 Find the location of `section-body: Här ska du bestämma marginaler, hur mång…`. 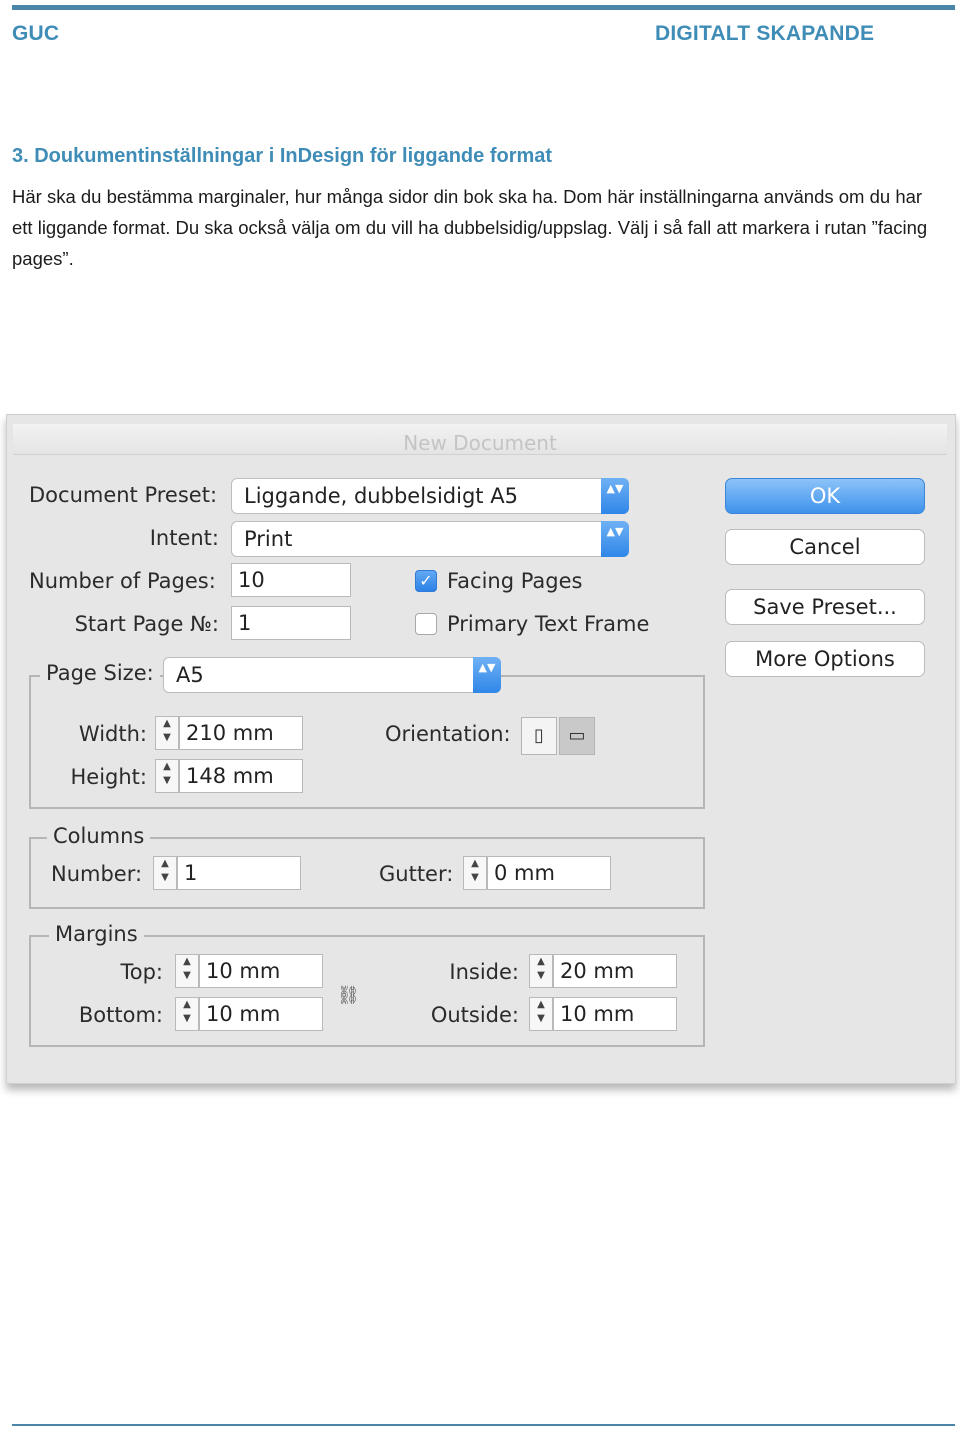

section-body: Här ska du bestämma marginaler, hur mång… is located at coordinates (470, 227).